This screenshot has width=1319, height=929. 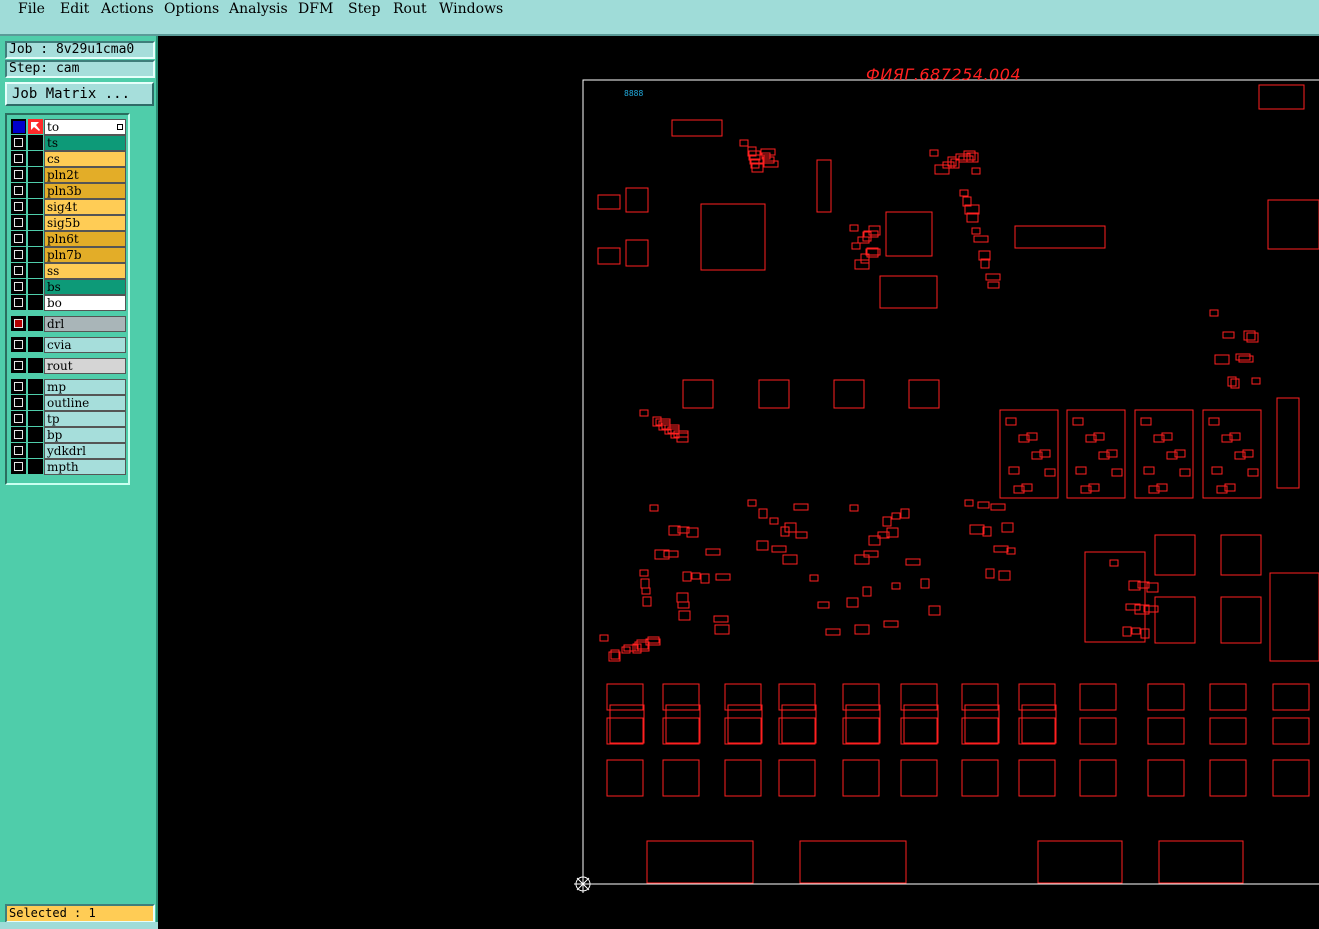 I want to click on menu-step: Step, so click(x=364, y=9).